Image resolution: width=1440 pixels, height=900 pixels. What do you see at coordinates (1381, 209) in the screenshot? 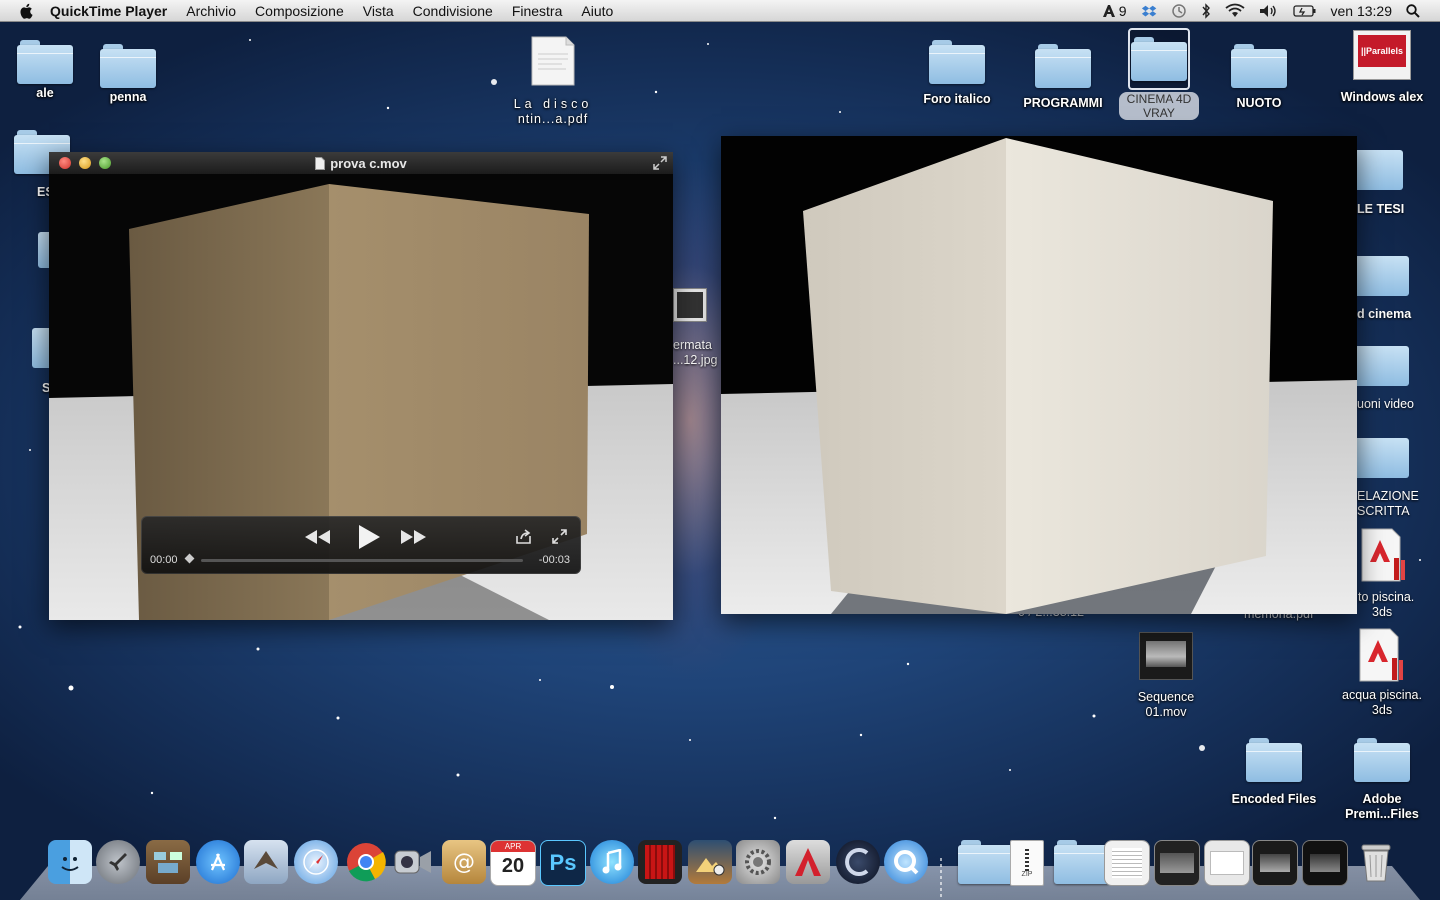
I see `folder-label-tesi: LE TESI` at bounding box center [1381, 209].